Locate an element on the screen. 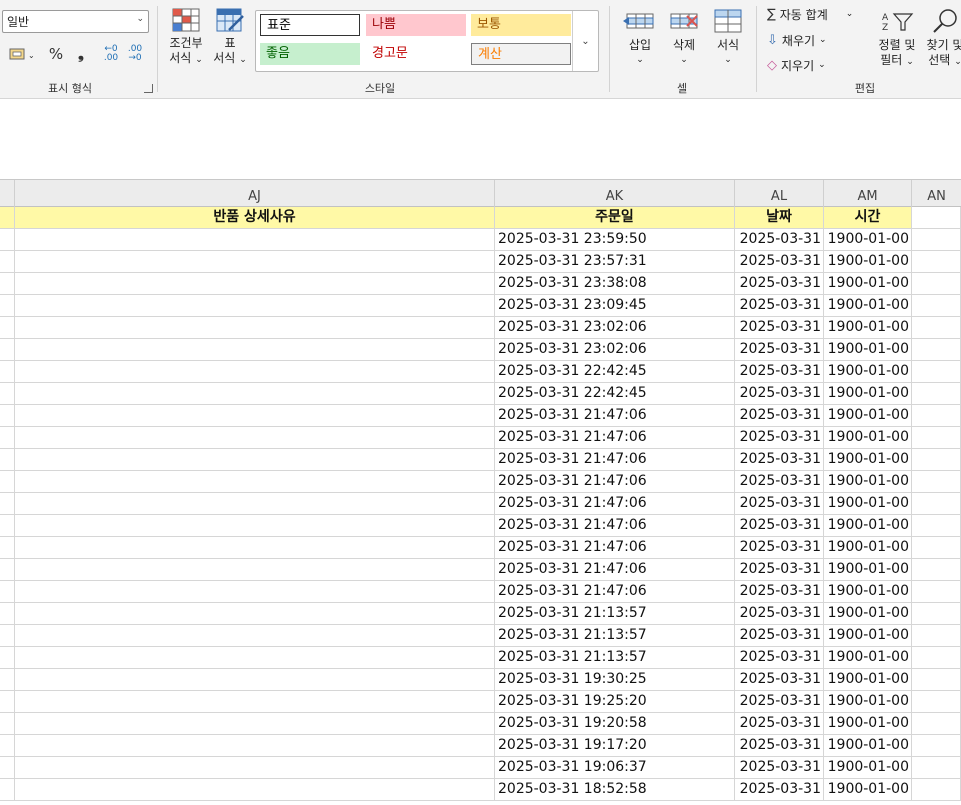 The width and height of the screenshot is (961, 805). percent-style-button: % is located at coordinates (56, 54).